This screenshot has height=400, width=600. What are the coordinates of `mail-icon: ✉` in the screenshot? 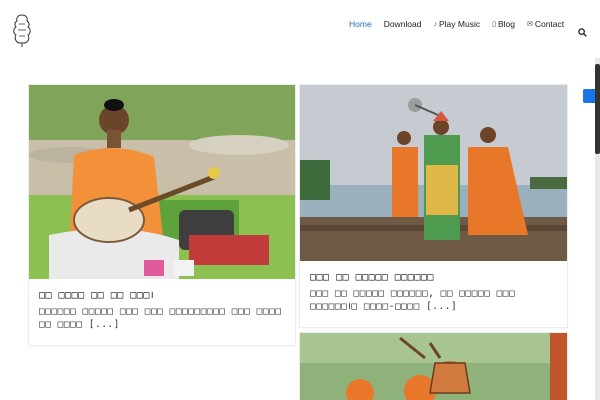 It's located at (529, 24).